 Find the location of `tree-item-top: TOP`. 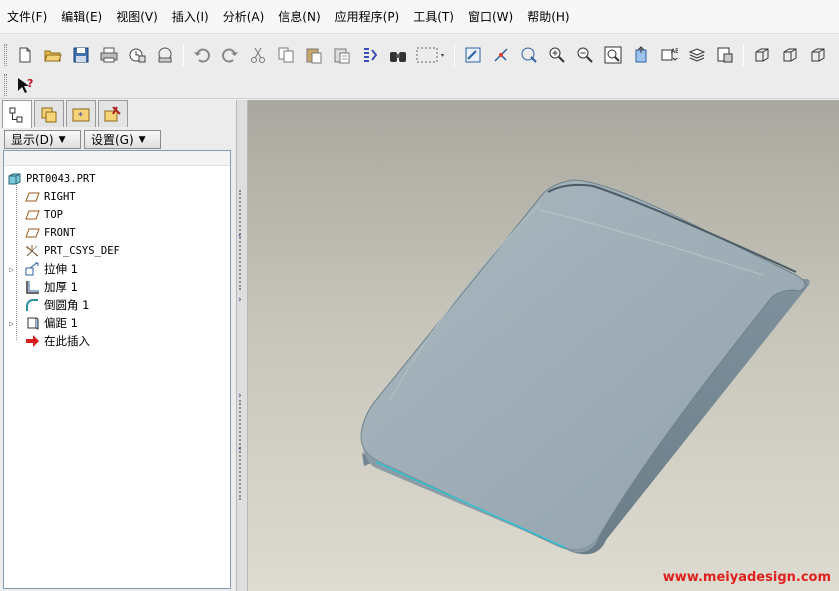

tree-item-top: TOP is located at coordinates (117, 215).